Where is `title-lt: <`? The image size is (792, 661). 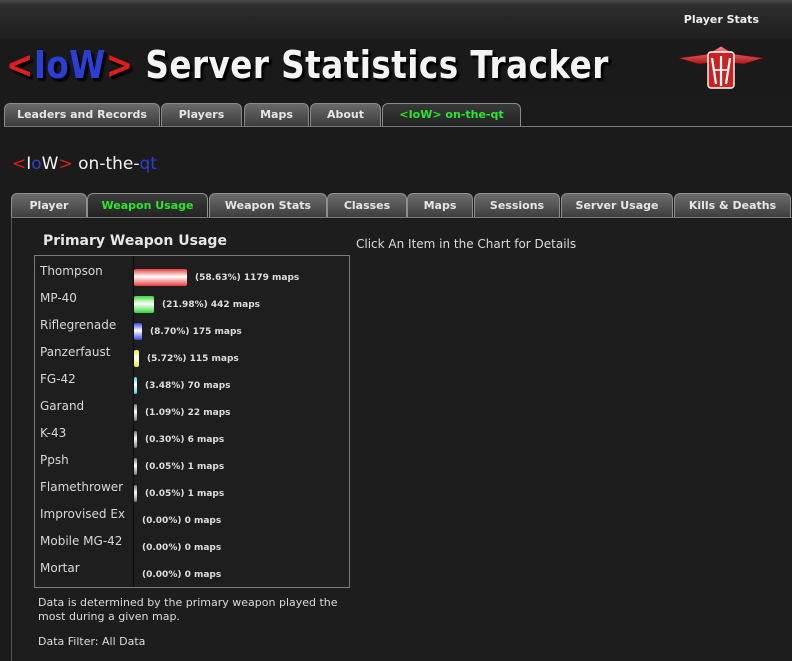 title-lt: < is located at coordinates (20, 65).